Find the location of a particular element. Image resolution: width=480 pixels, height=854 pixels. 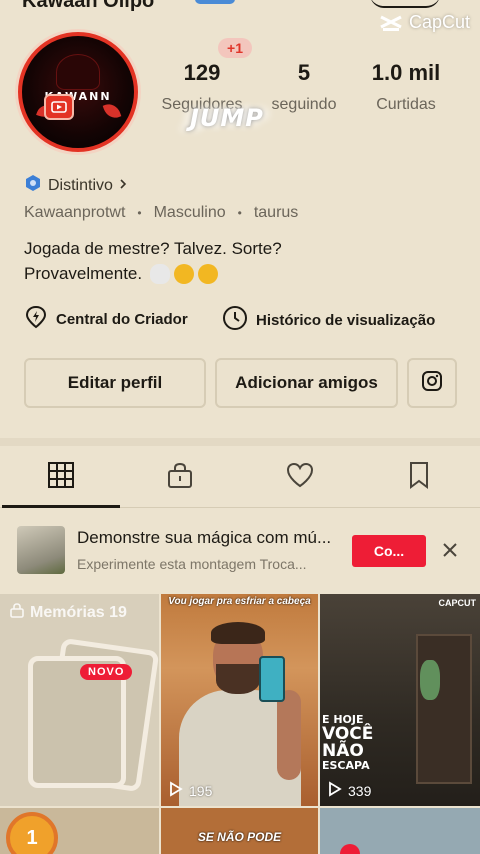

video-person-hair is located at coordinates (238, 633).